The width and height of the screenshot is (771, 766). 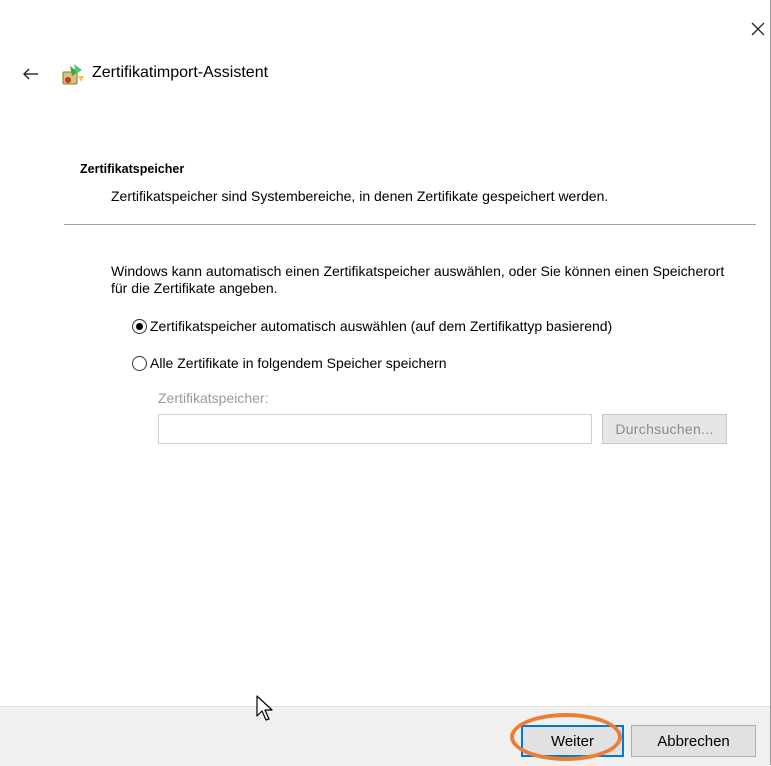 I want to click on section-title: Zertifikatspeicher, so click(x=132, y=169).